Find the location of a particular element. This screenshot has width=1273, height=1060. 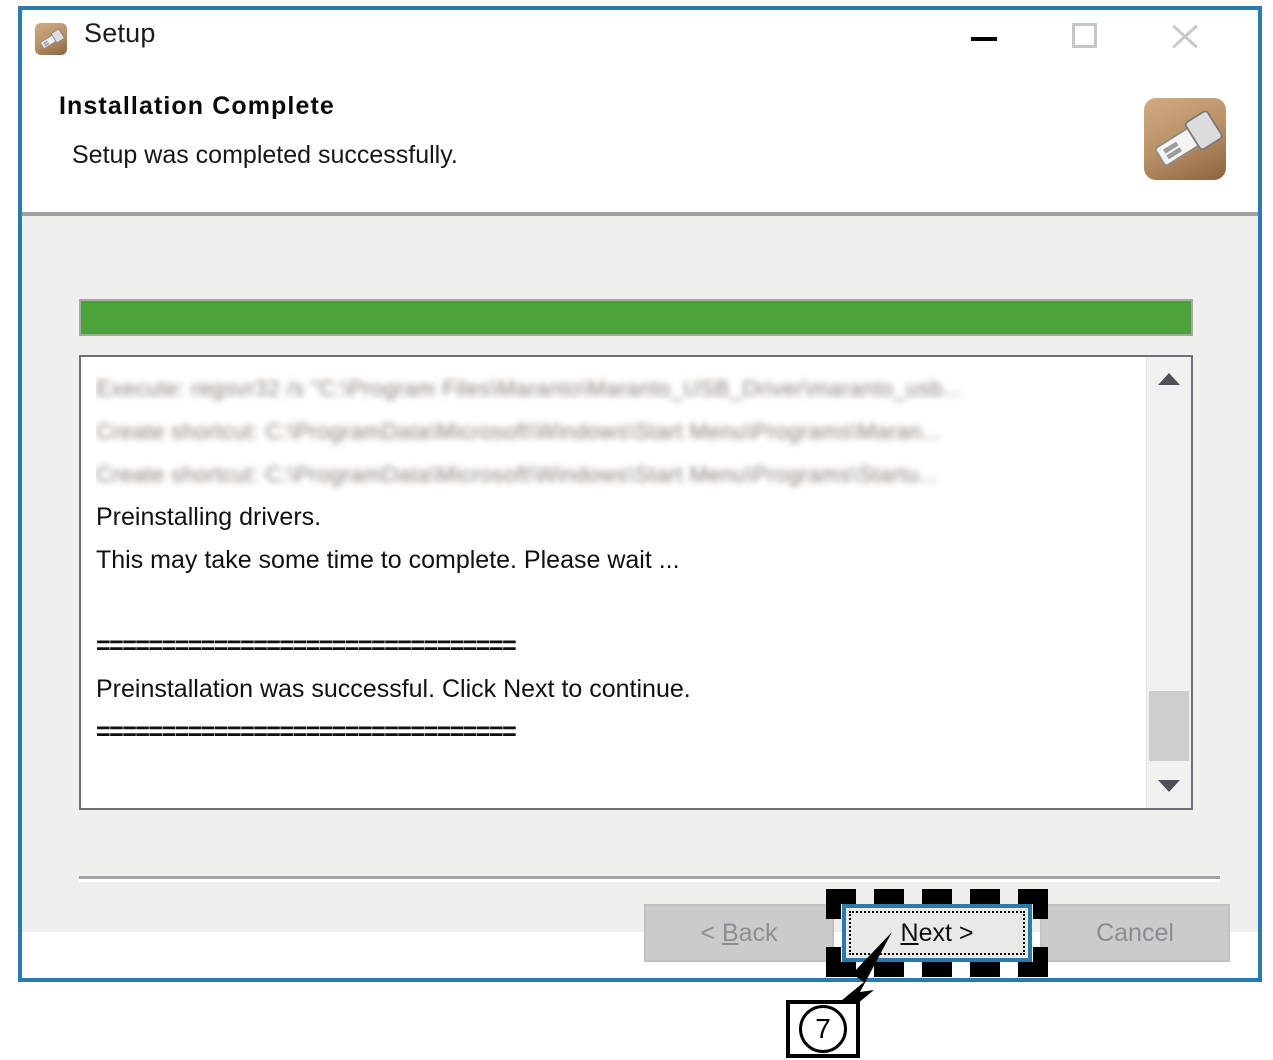

scroll-up-button is located at coordinates (1169, 379).